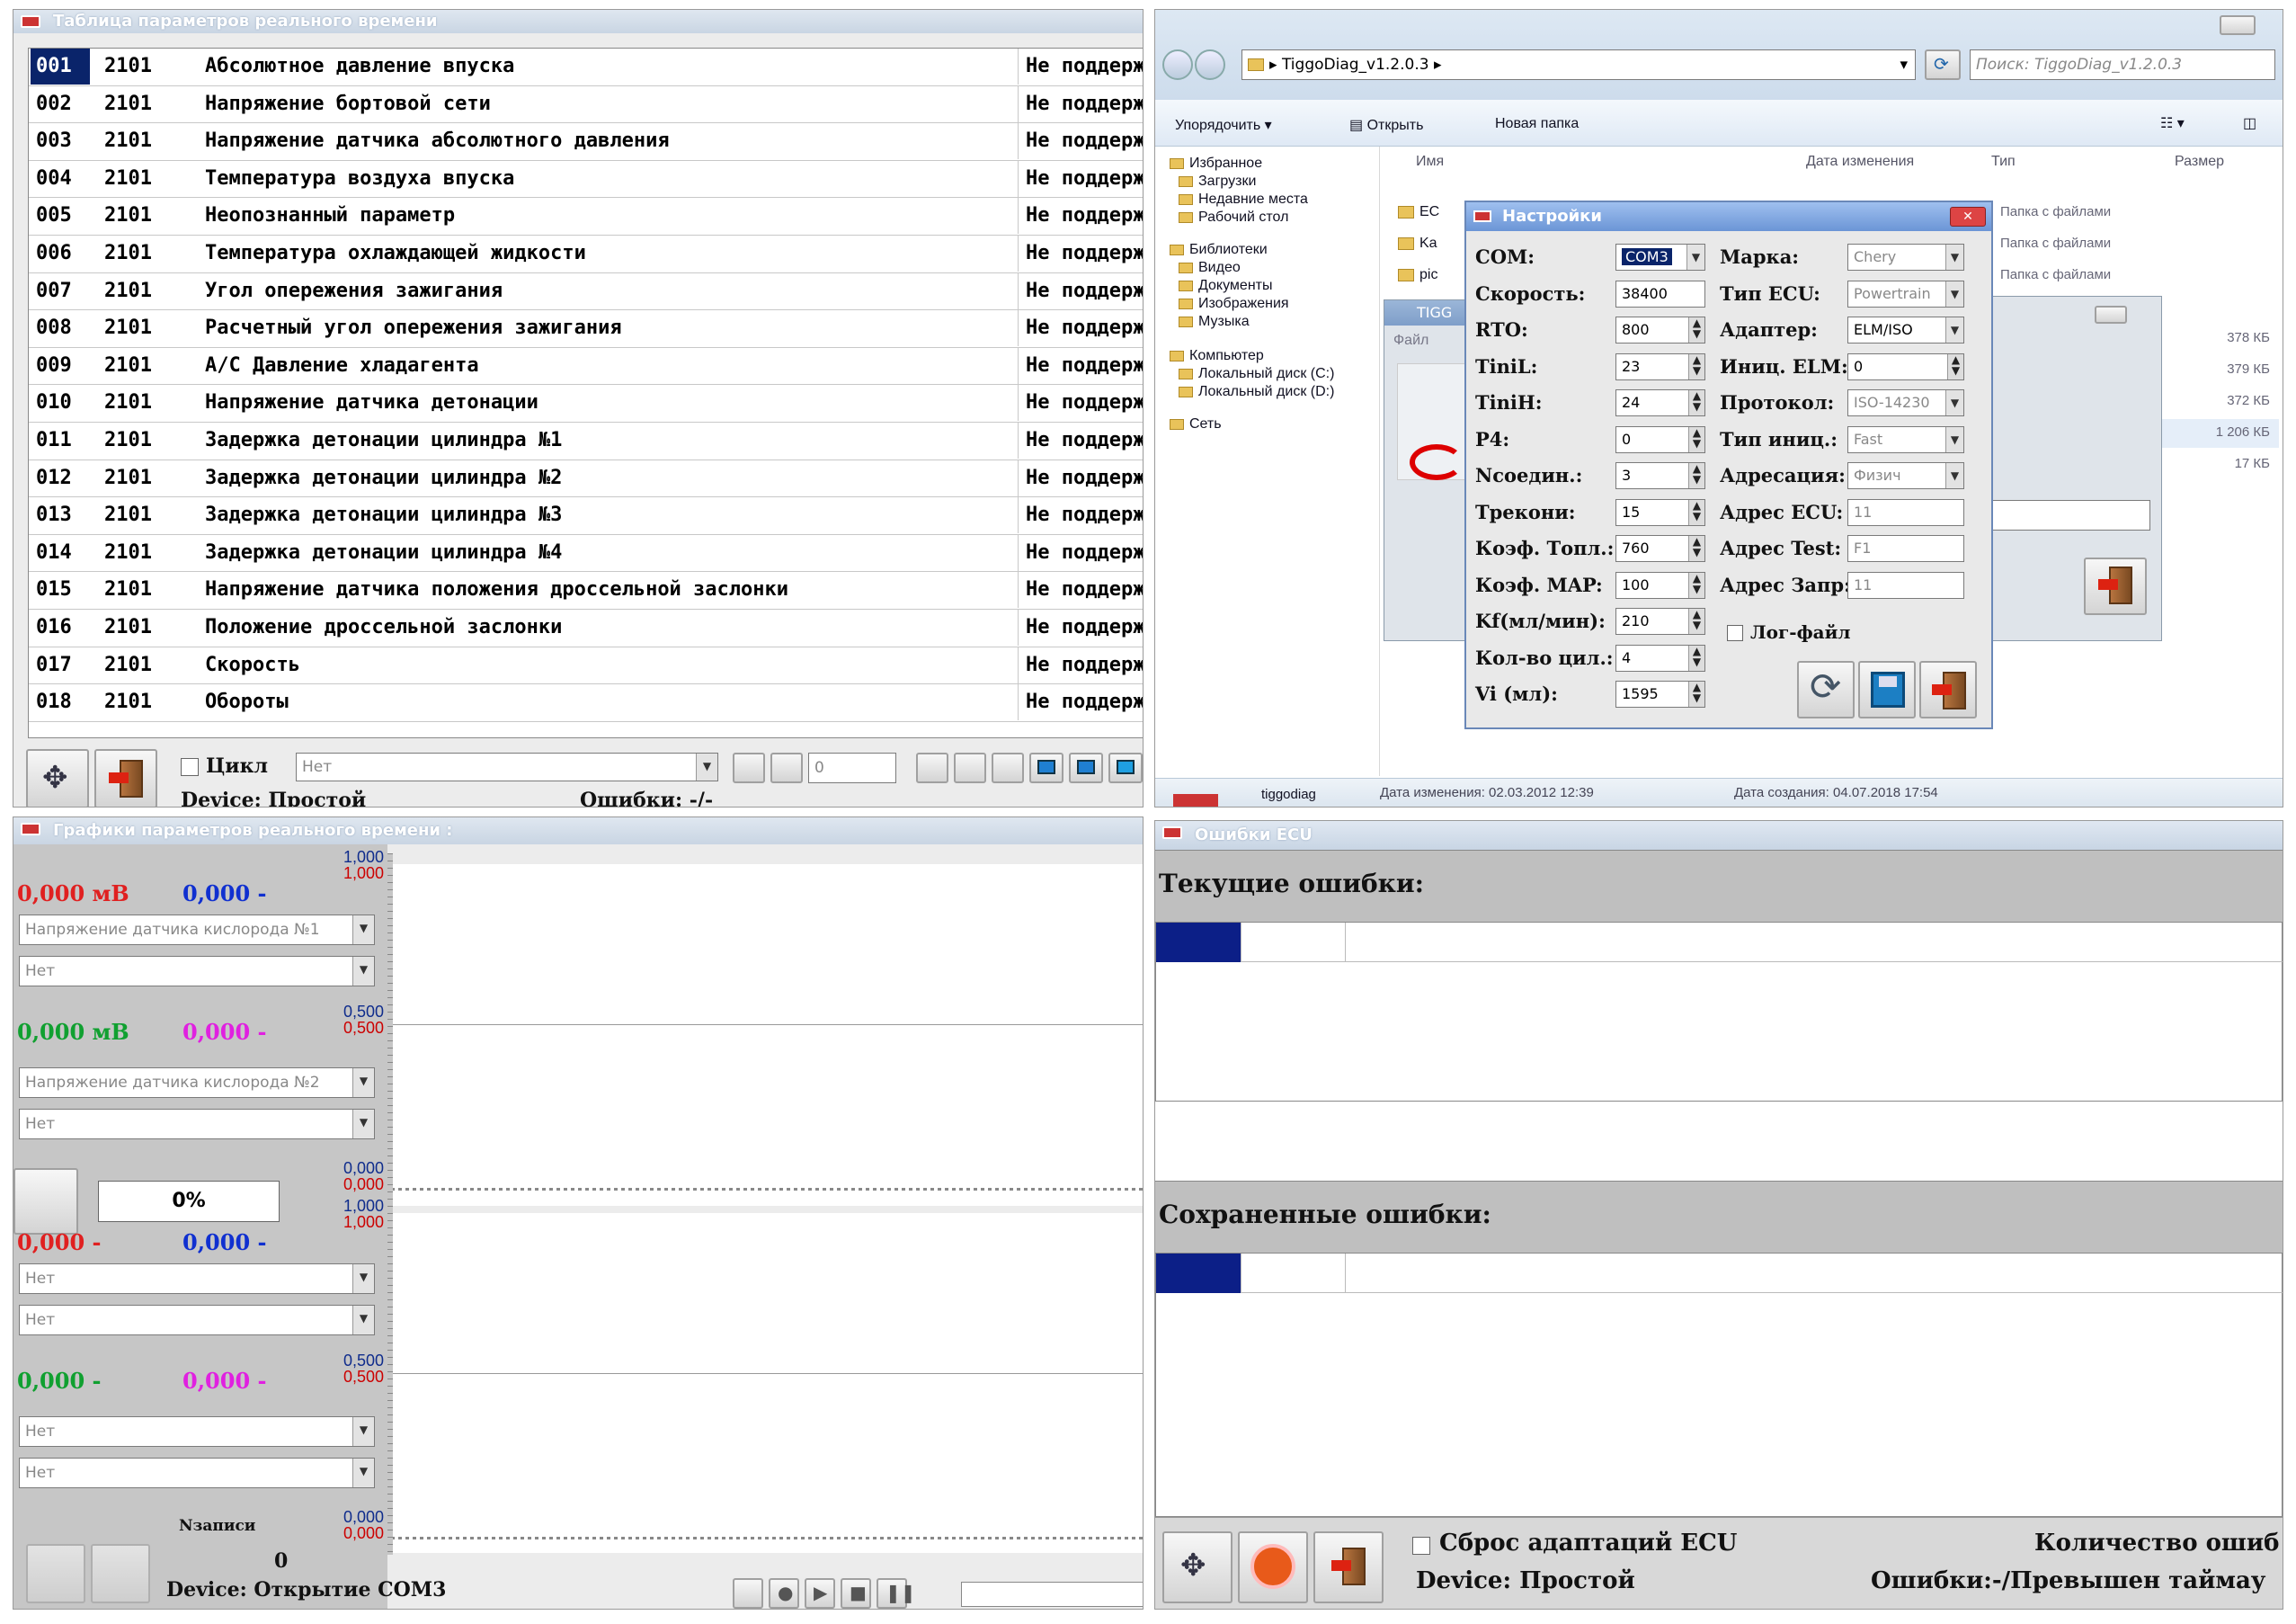  What do you see at coordinates (1860, 162) in the screenshot?
I see `col-date: Дата изменения` at bounding box center [1860, 162].